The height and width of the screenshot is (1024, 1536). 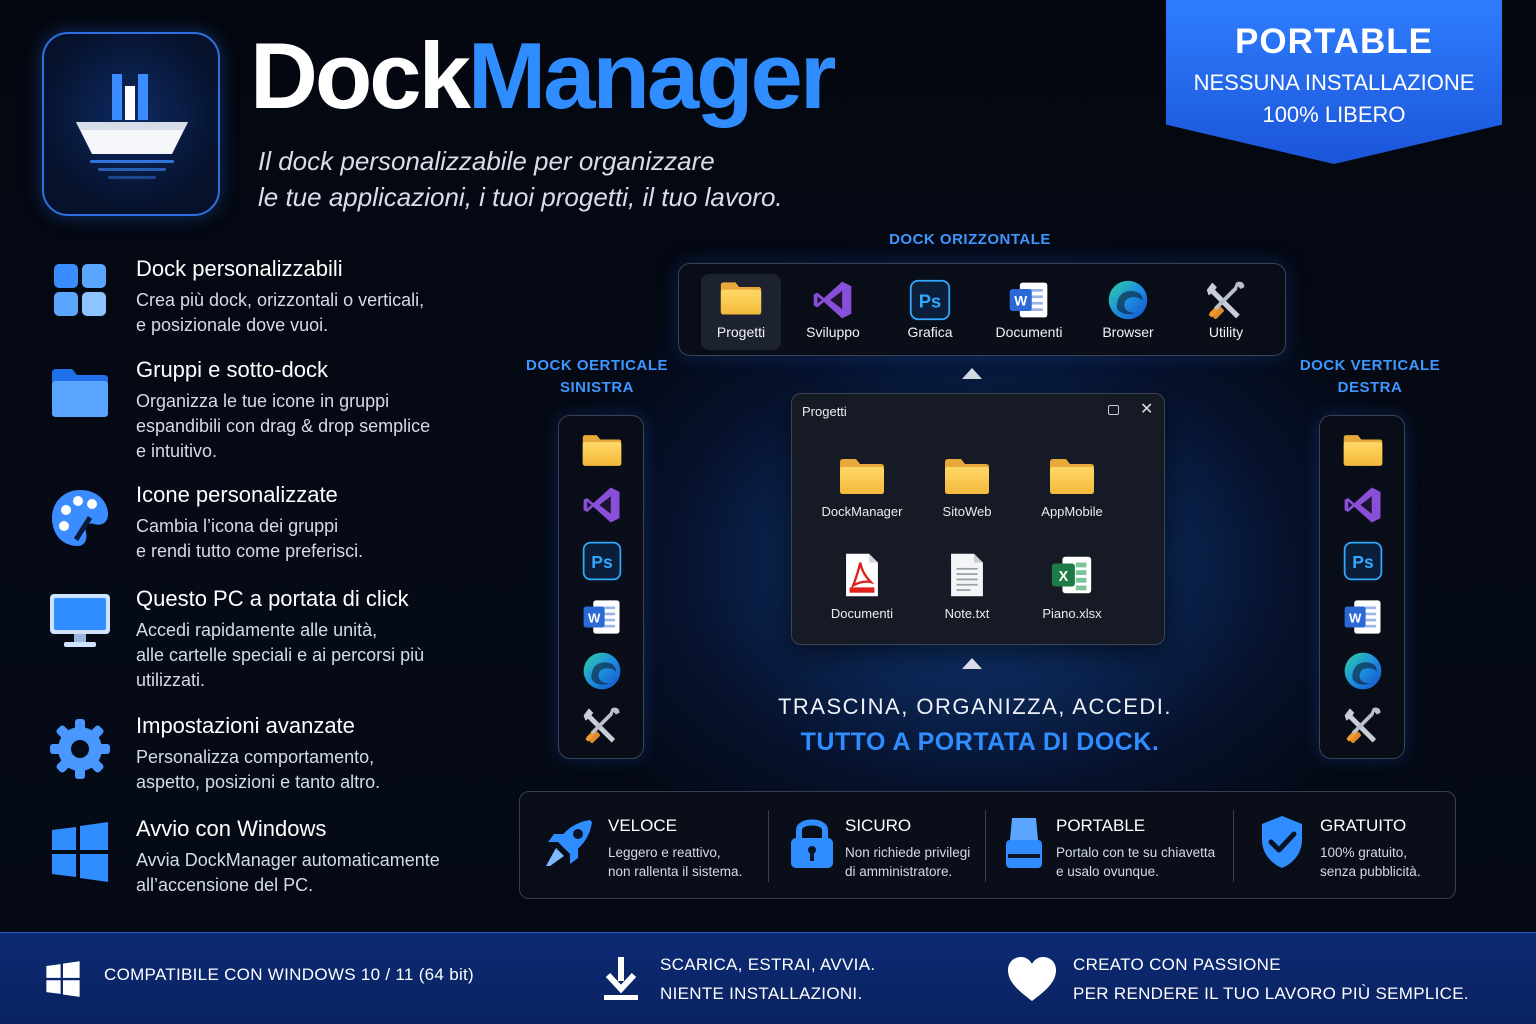 I want to click on feature-title: Icone personalizzate, so click(x=237, y=494).